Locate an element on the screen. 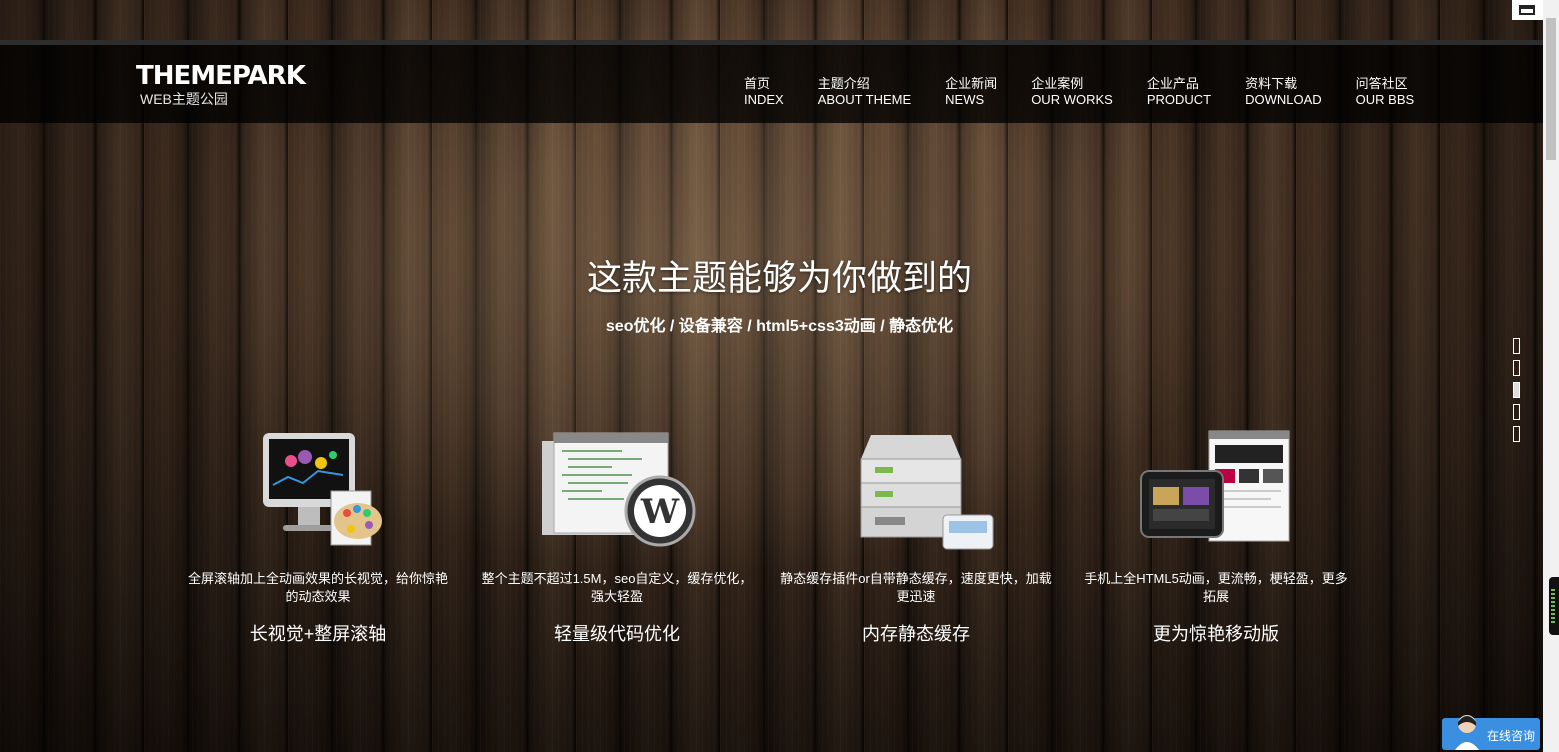 Image resolution: width=1559 pixels, height=752 pixels. feature-card: W 整个主题不超过1.5M，seo自定义，缓存优化，强大轻盈 轻量级代码优化 is located at coordinates (617, 533).